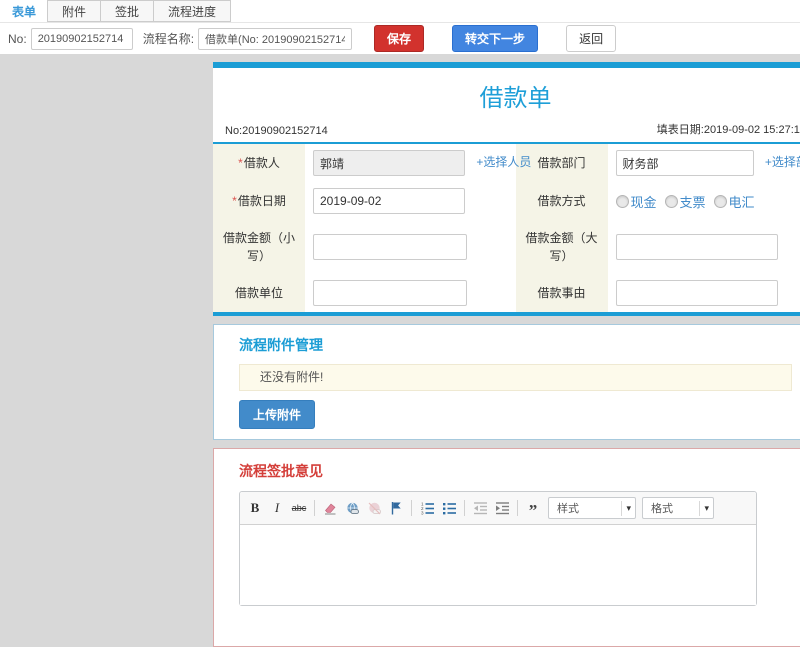  Describe the element at coordinates (515, 471) in the screenshot. I see `approval-panel-title: 流程签批意见` at that location.